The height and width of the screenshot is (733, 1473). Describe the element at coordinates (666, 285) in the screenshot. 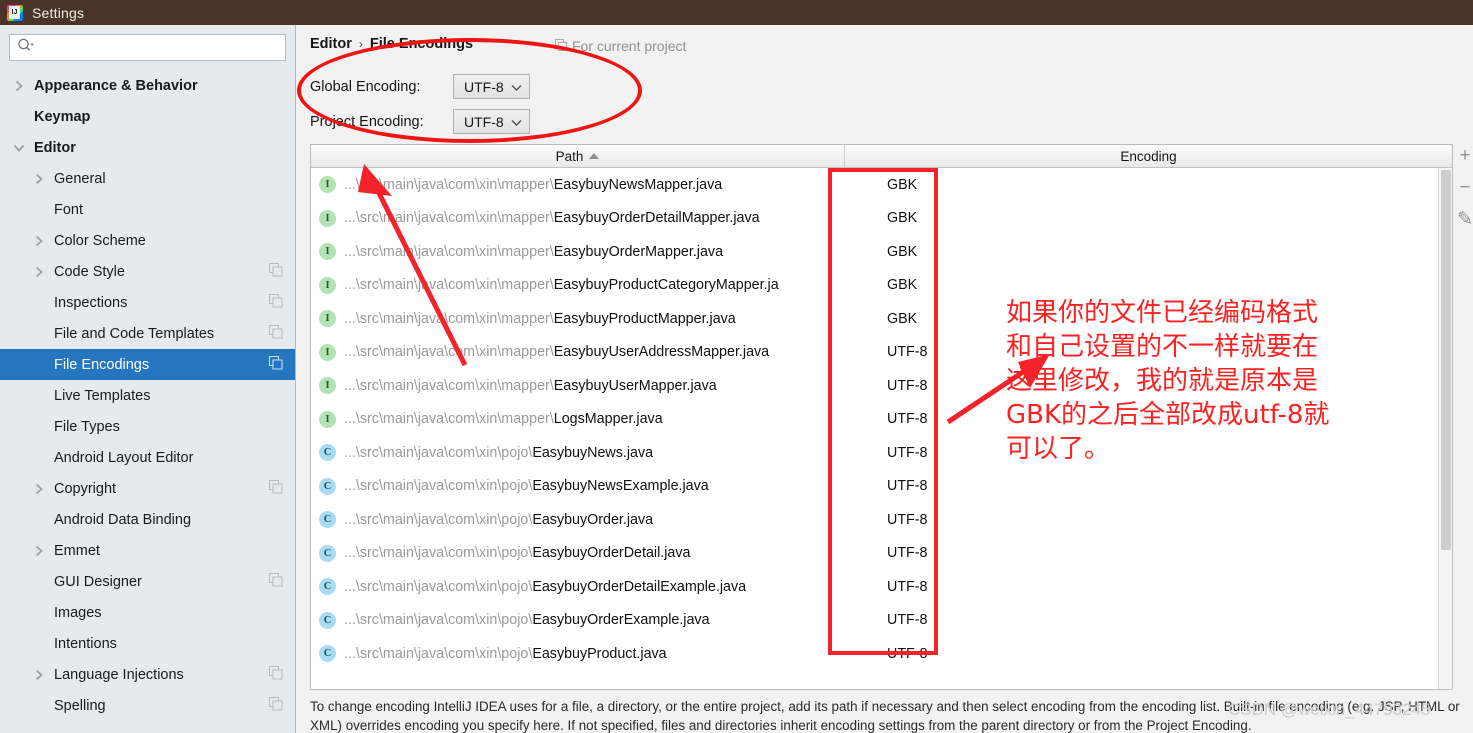

I see `path-filename: EasybuyProductCategoryMapper.ja` at that location.